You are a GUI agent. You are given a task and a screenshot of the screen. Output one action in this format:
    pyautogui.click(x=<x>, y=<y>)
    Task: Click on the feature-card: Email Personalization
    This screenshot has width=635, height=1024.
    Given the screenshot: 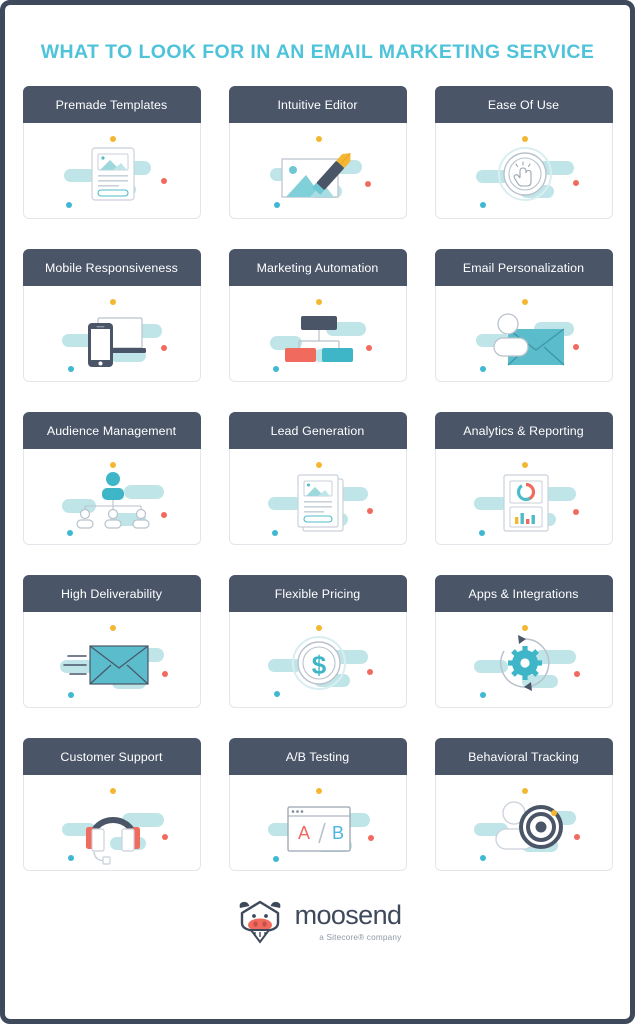 What is the action you would take?
    pyautogui.click(x=523, y=315)
    